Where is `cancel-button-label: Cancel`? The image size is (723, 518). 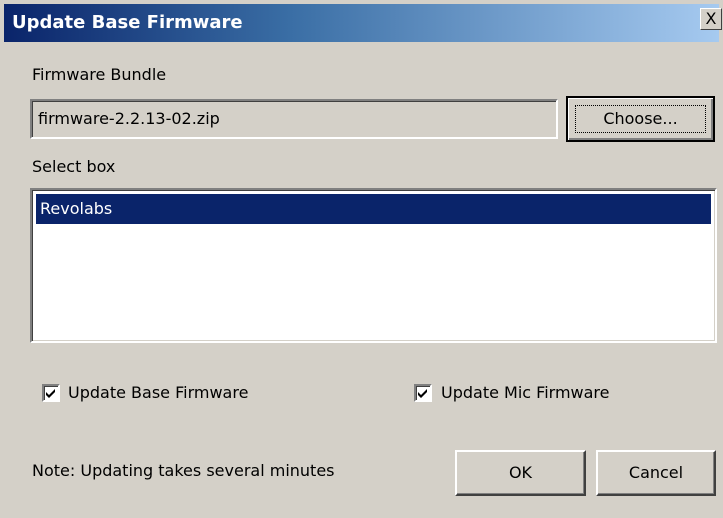
cancel-button-label: Cancel is located at coordinates (656, 472).